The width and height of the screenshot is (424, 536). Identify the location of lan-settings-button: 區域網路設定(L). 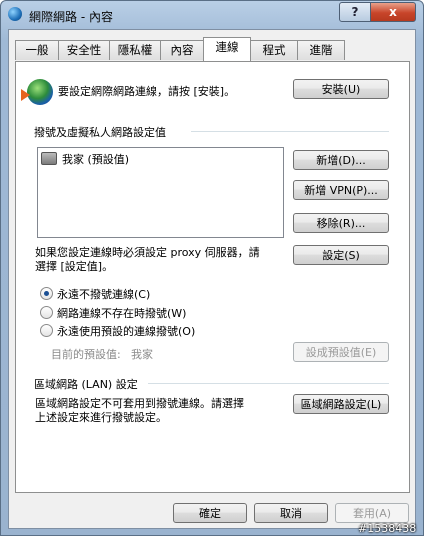
(341, 404).